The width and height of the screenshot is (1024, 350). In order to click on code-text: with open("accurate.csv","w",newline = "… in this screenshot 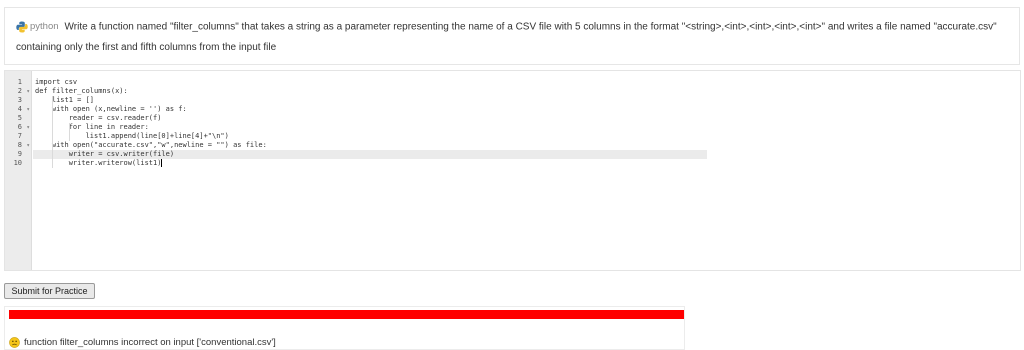, I will do `click(151, 145)`.